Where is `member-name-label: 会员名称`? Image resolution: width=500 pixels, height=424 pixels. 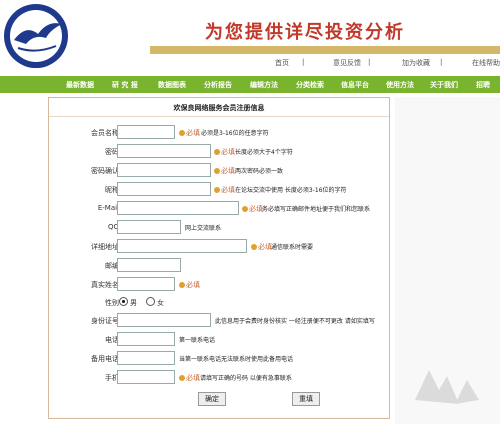
member-name-label: 会员名称 is located at coordinates (105, 133).